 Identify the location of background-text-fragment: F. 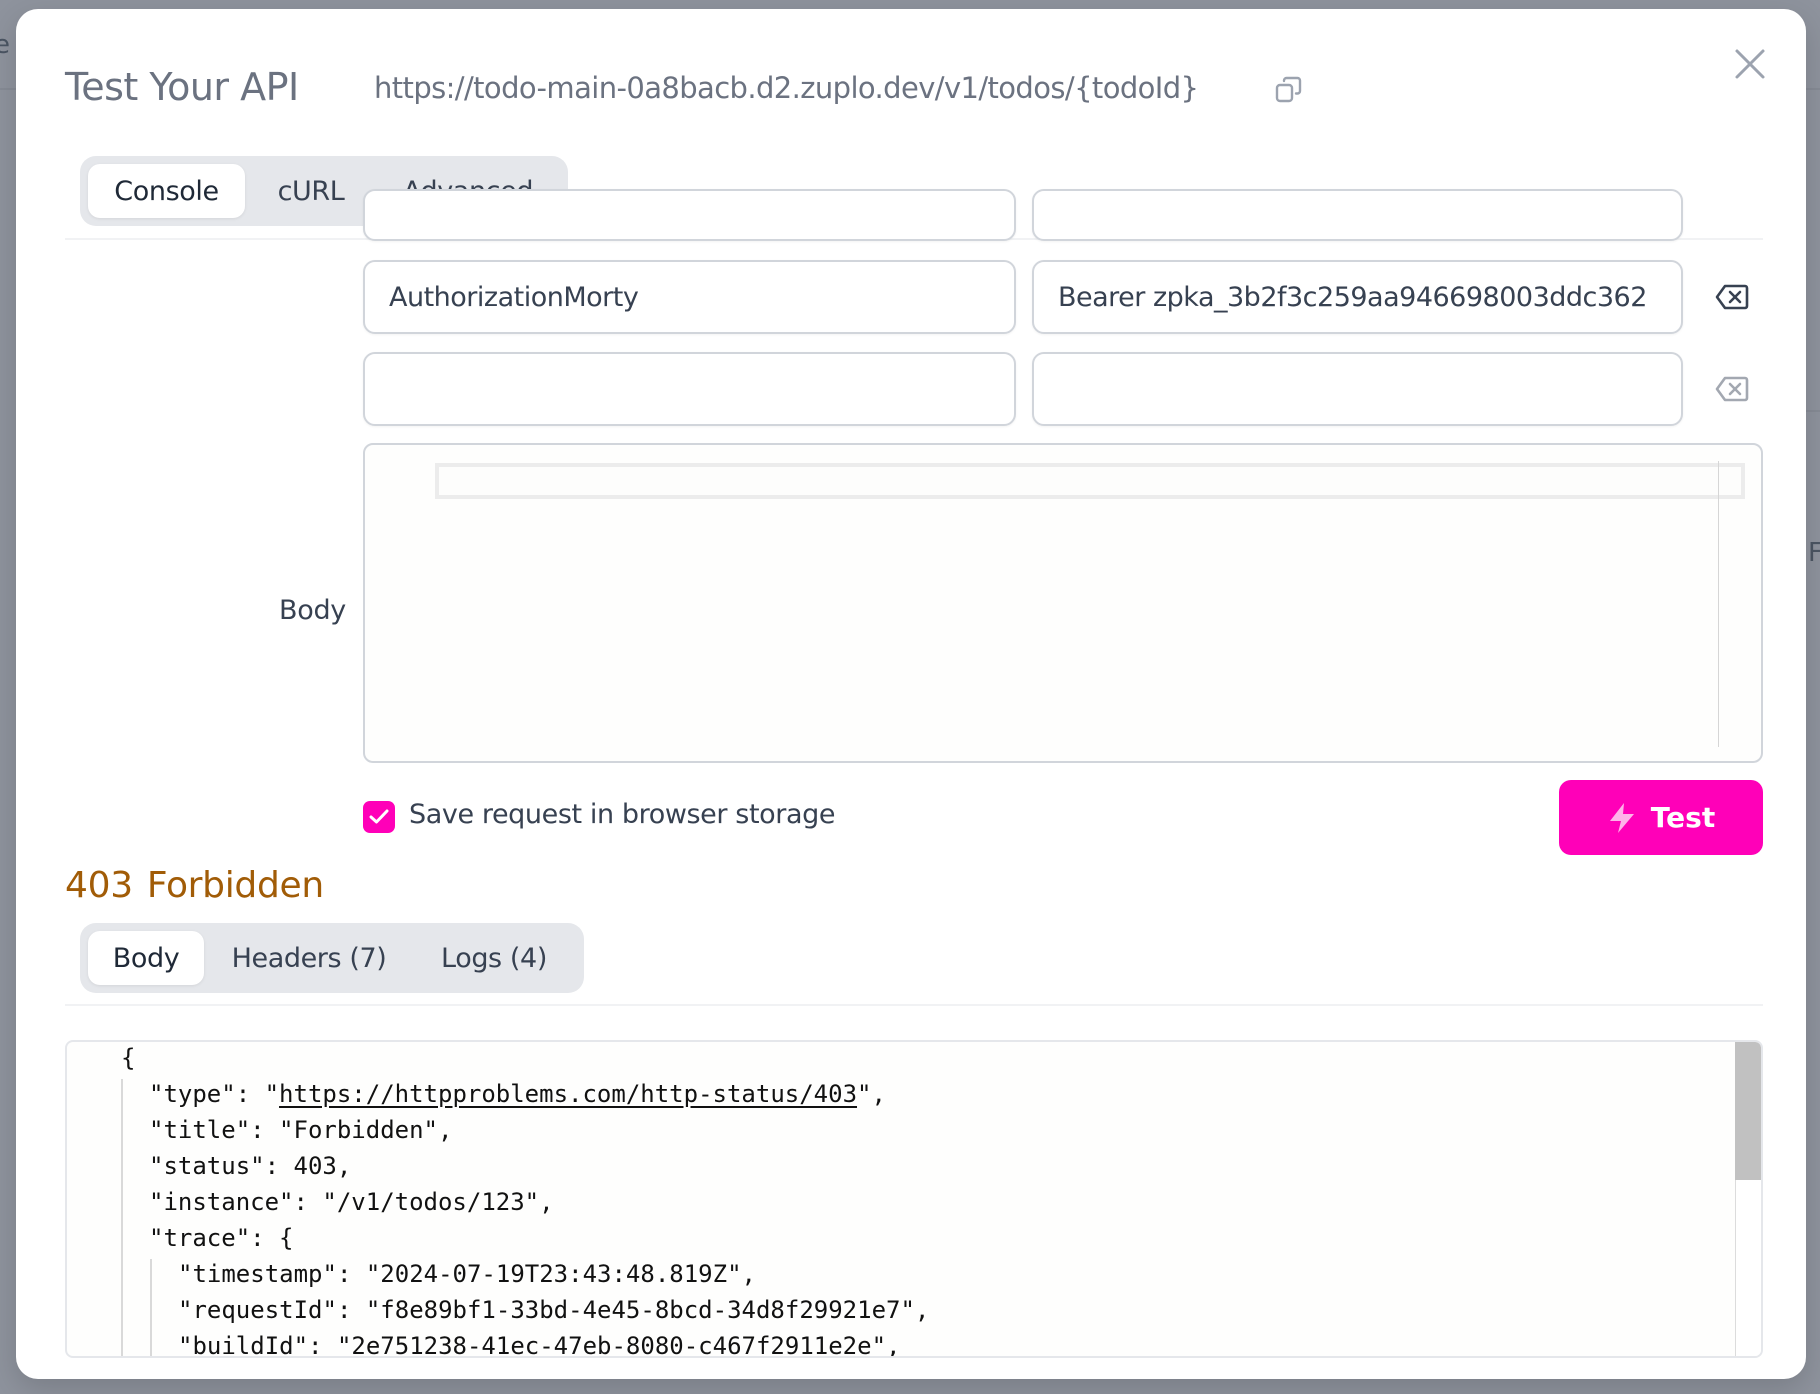
(1814, 553).